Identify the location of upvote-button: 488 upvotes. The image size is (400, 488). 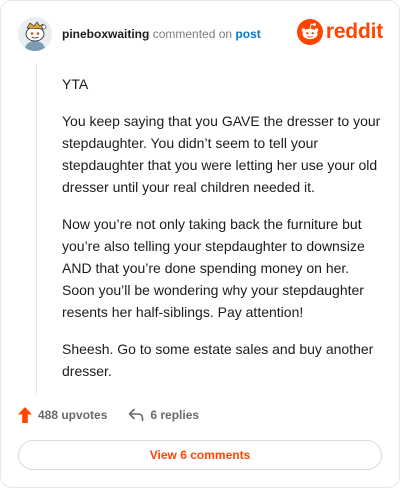
(62, 415).